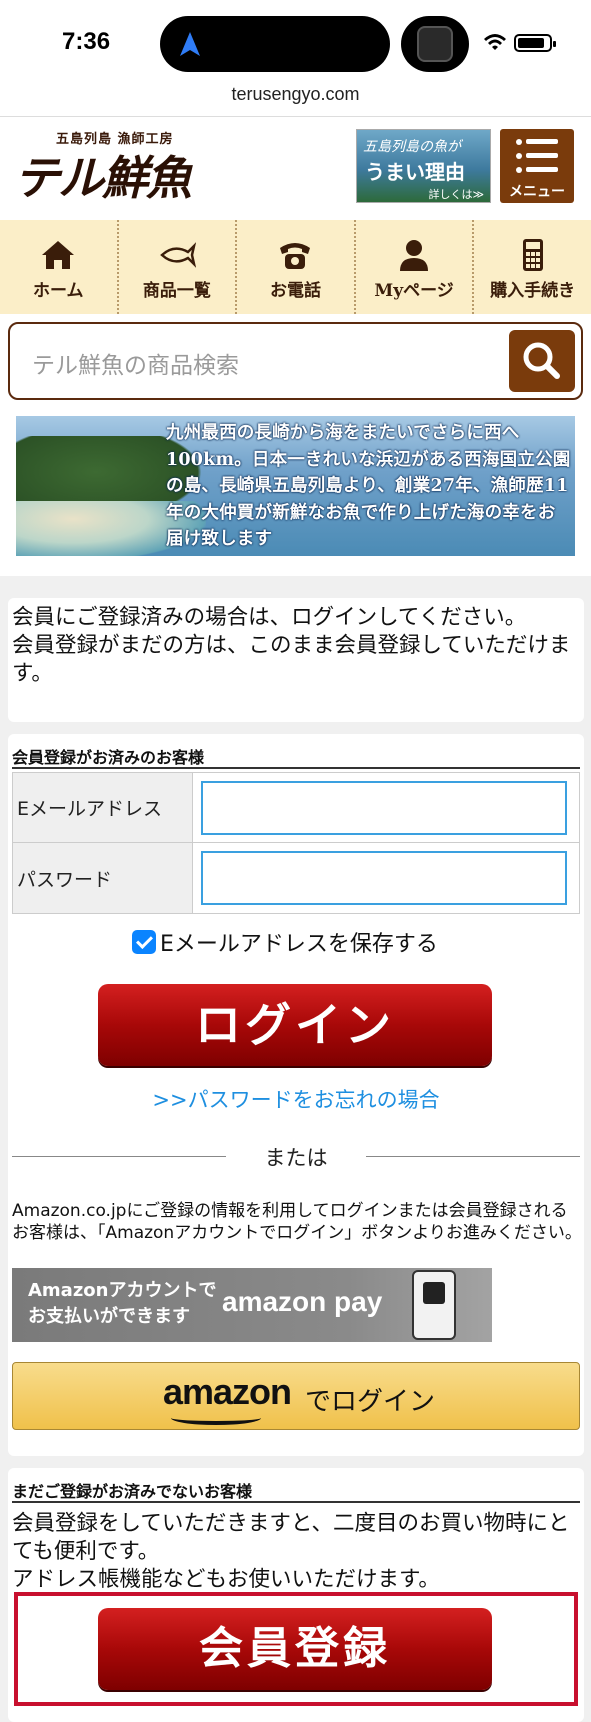 This screenshot has height=1722, width=591. I want to click on camera-indicator, so click(435, 44).